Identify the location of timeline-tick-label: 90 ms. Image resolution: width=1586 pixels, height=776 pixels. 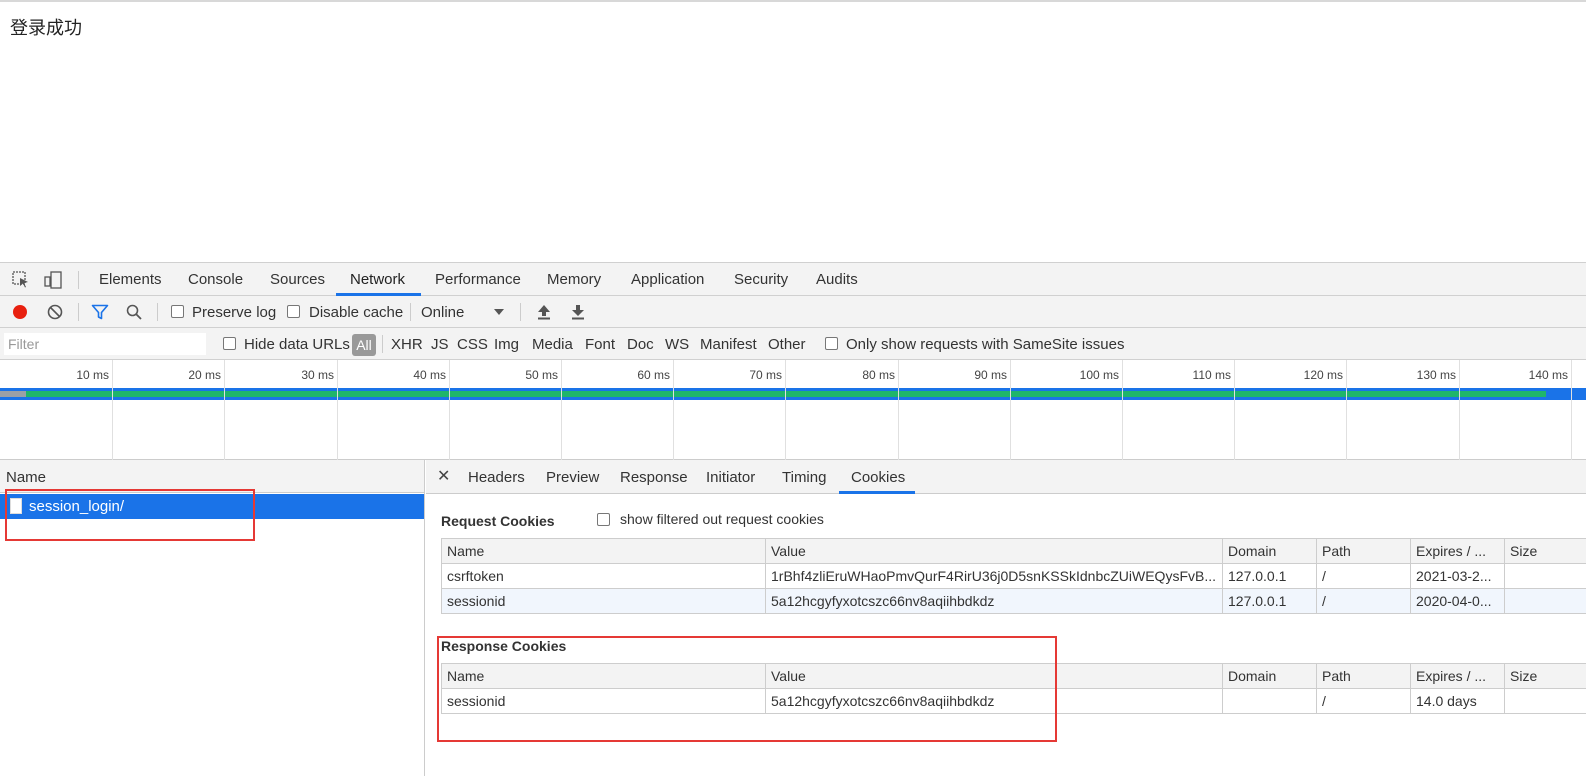
(990, 375).